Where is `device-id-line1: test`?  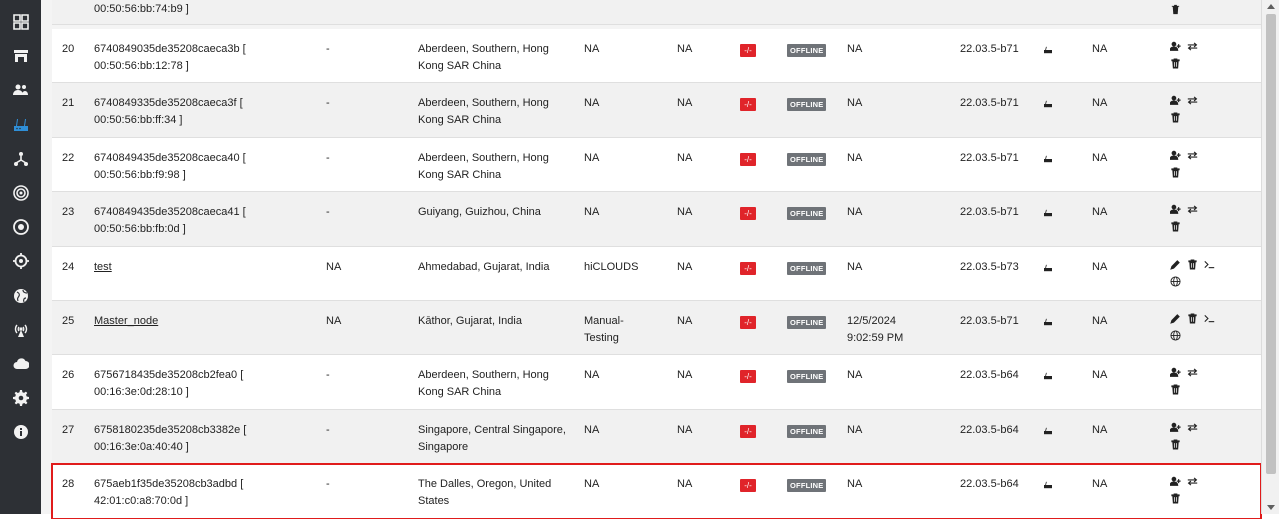
device-id-line1: test is located at coordinates (103, 267).